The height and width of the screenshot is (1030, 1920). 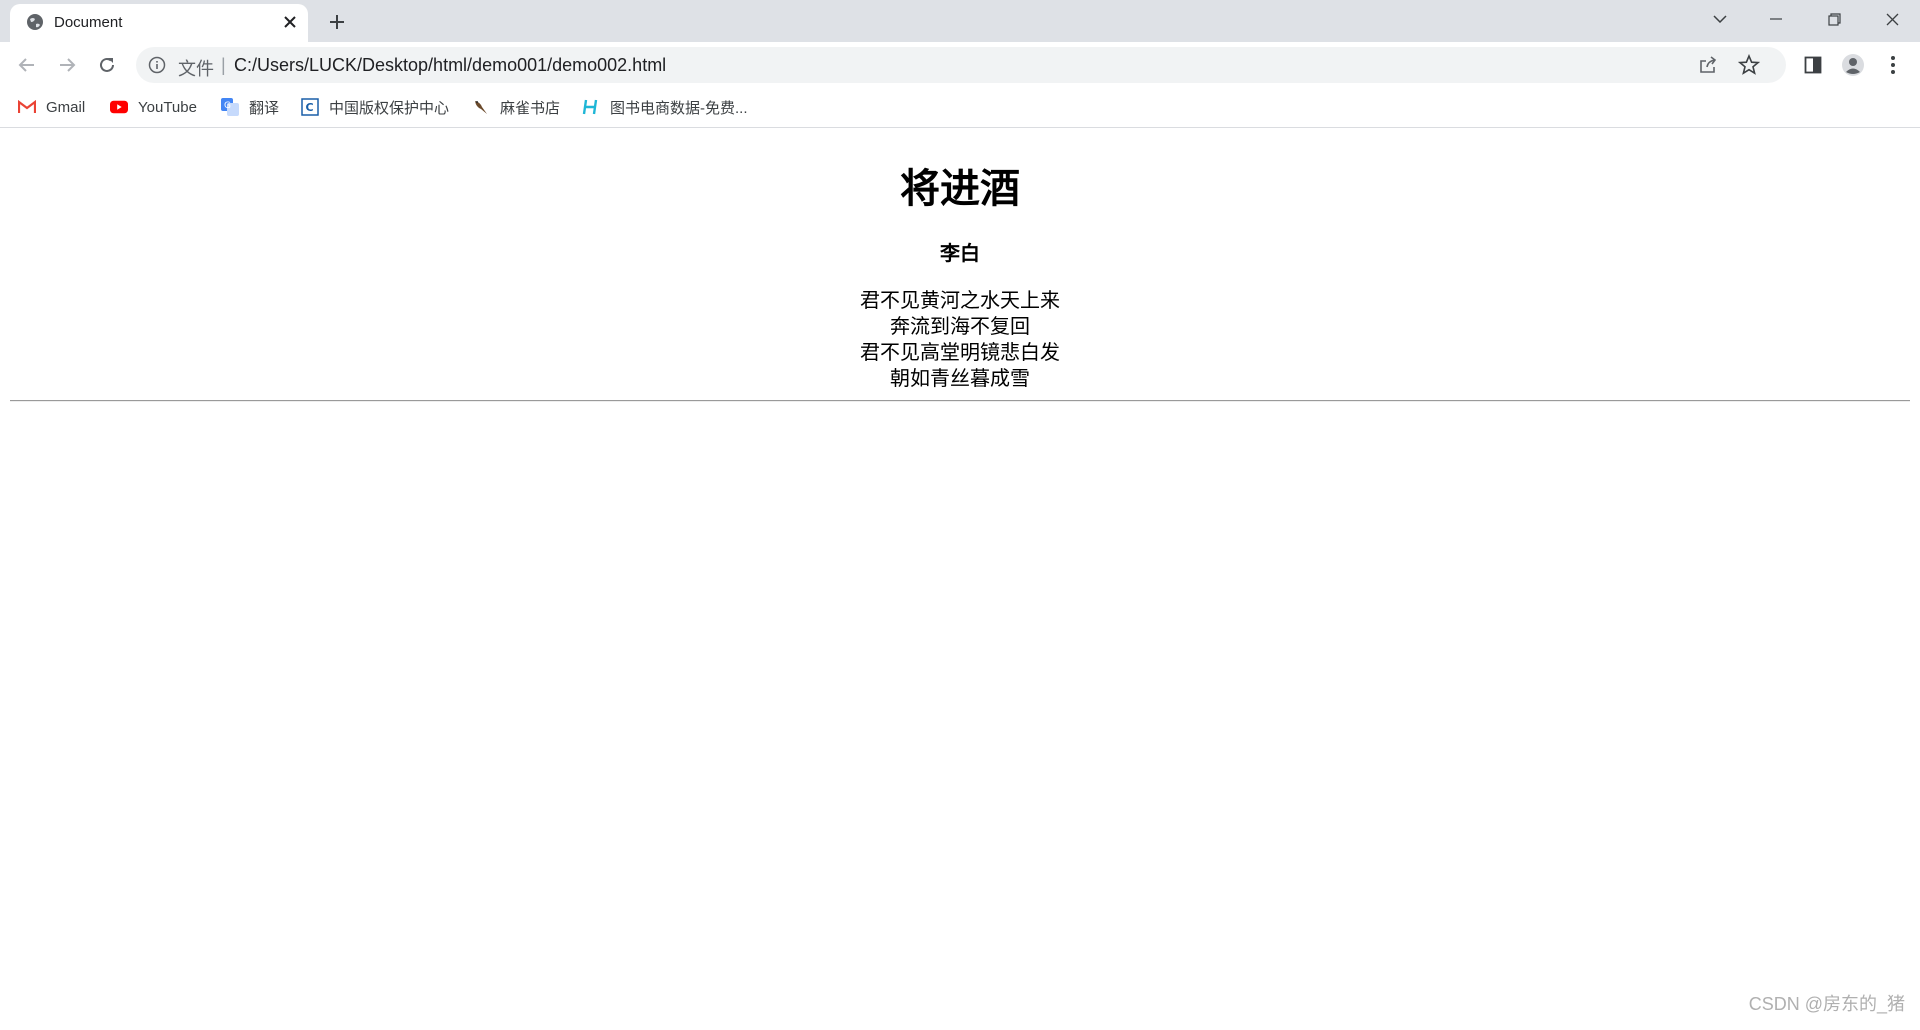 I want to click on menu-kebab-icon, so click(x=1893, y=65).